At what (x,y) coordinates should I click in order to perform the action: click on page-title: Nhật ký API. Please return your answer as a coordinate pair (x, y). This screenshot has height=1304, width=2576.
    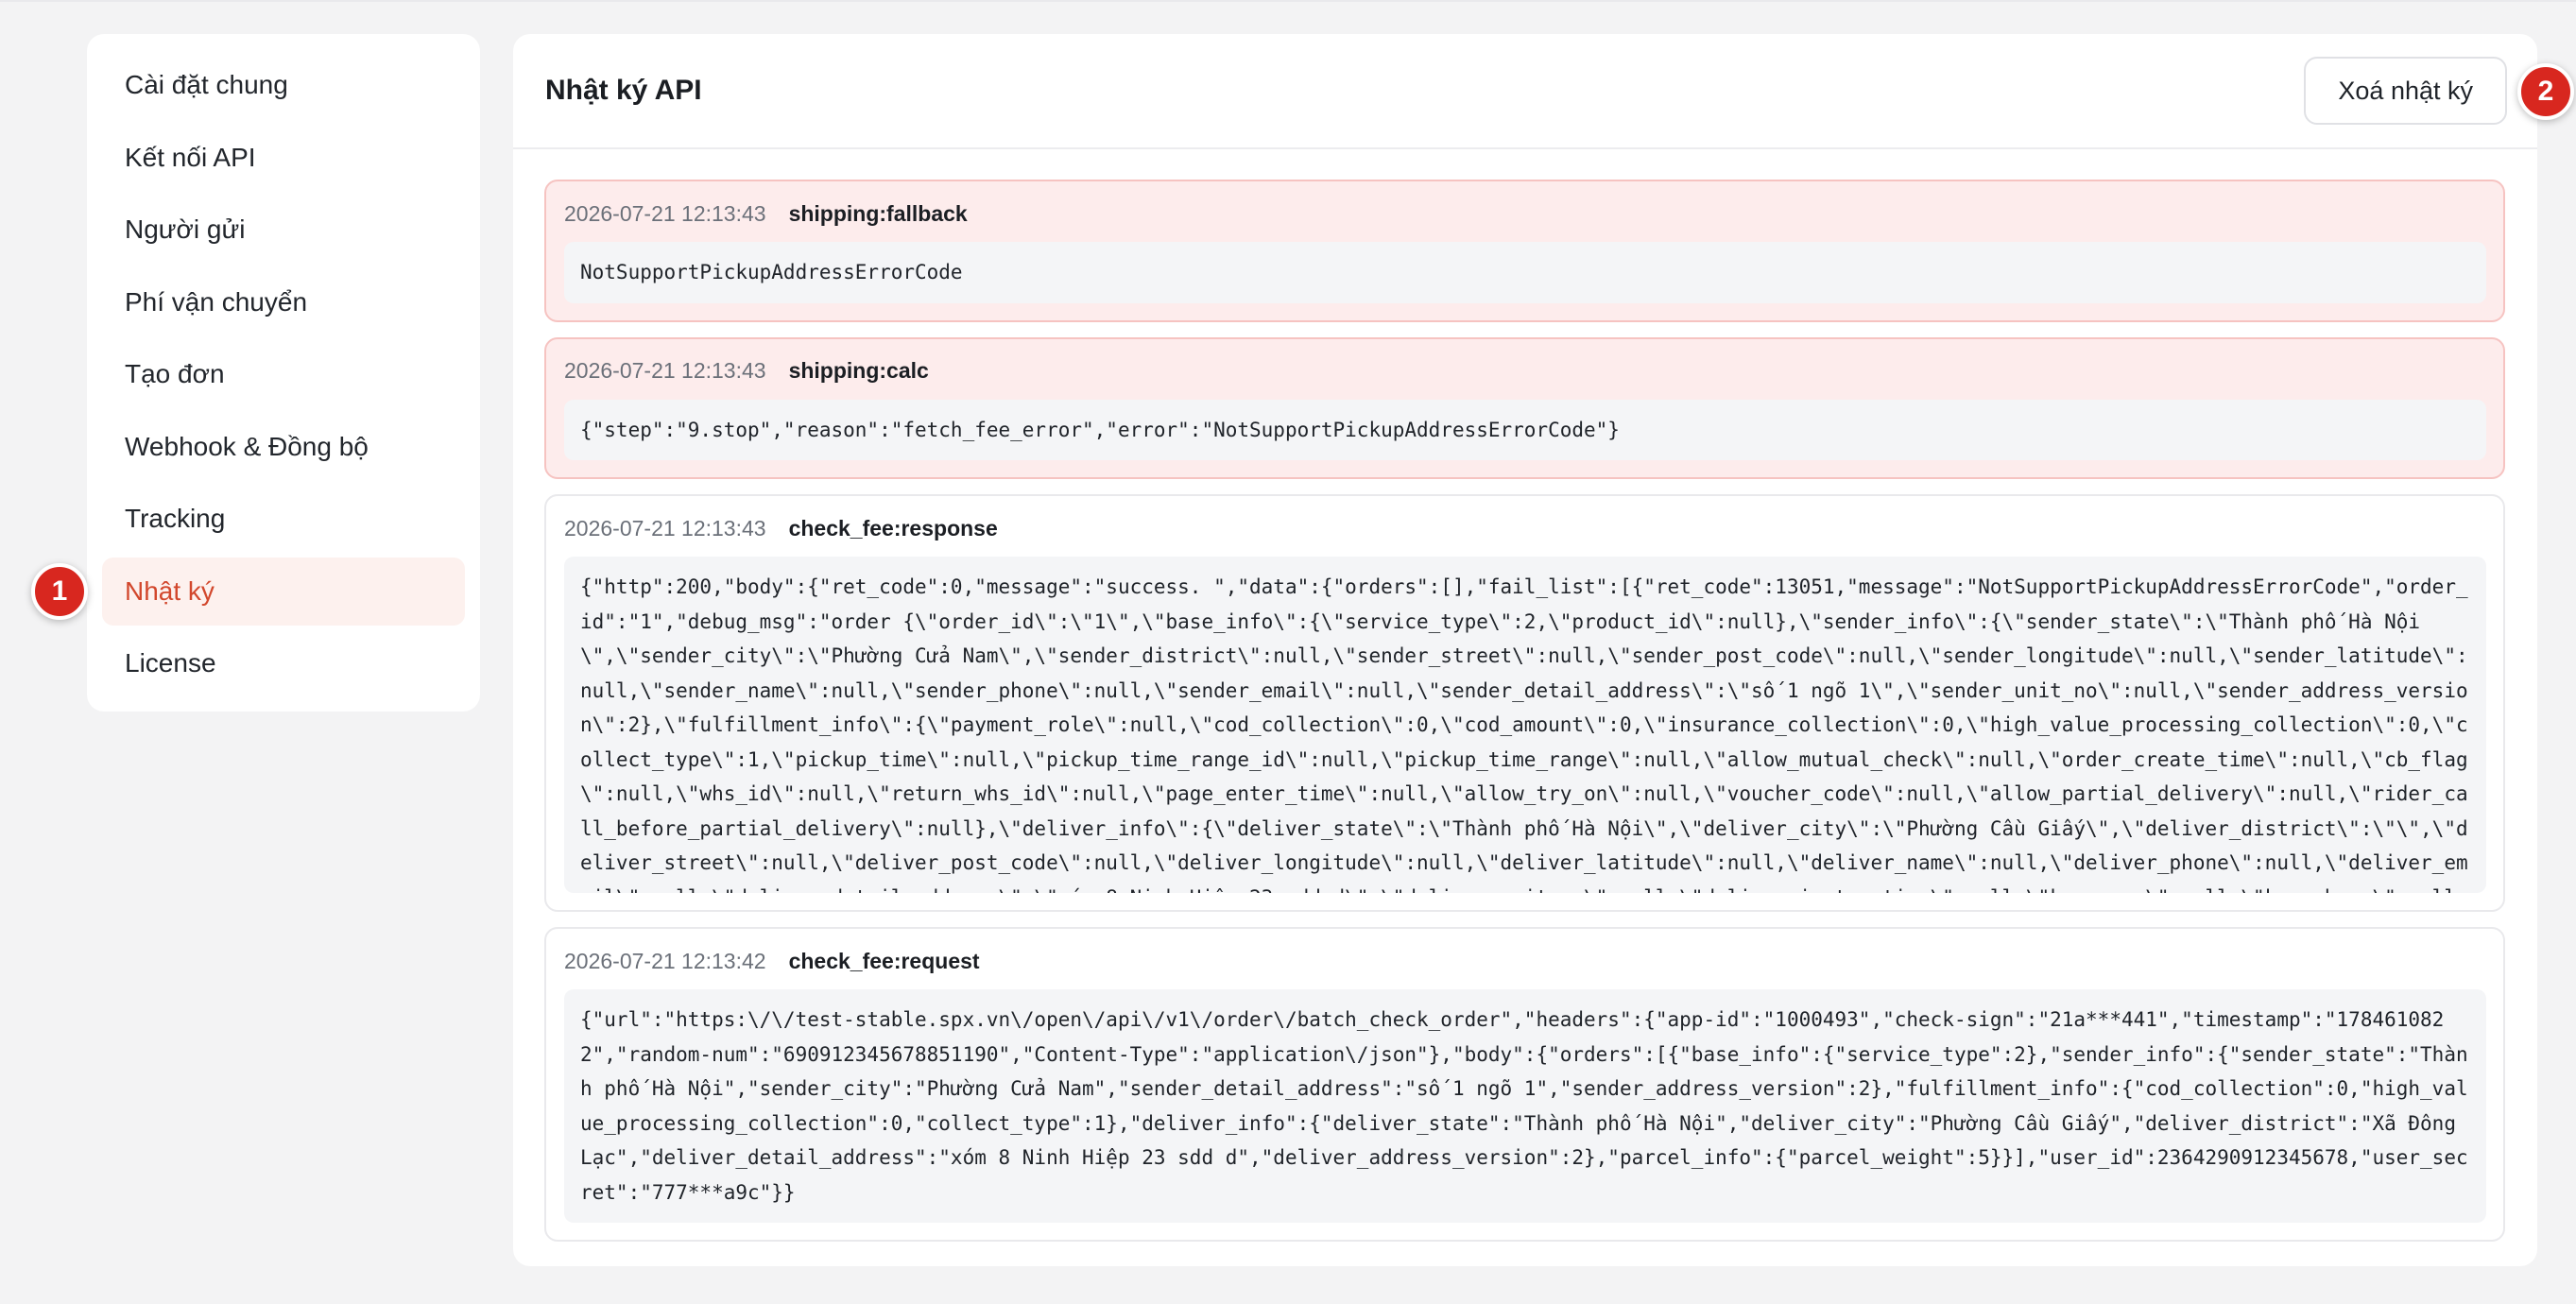
    Looking at the image, I should click on (623, 91).